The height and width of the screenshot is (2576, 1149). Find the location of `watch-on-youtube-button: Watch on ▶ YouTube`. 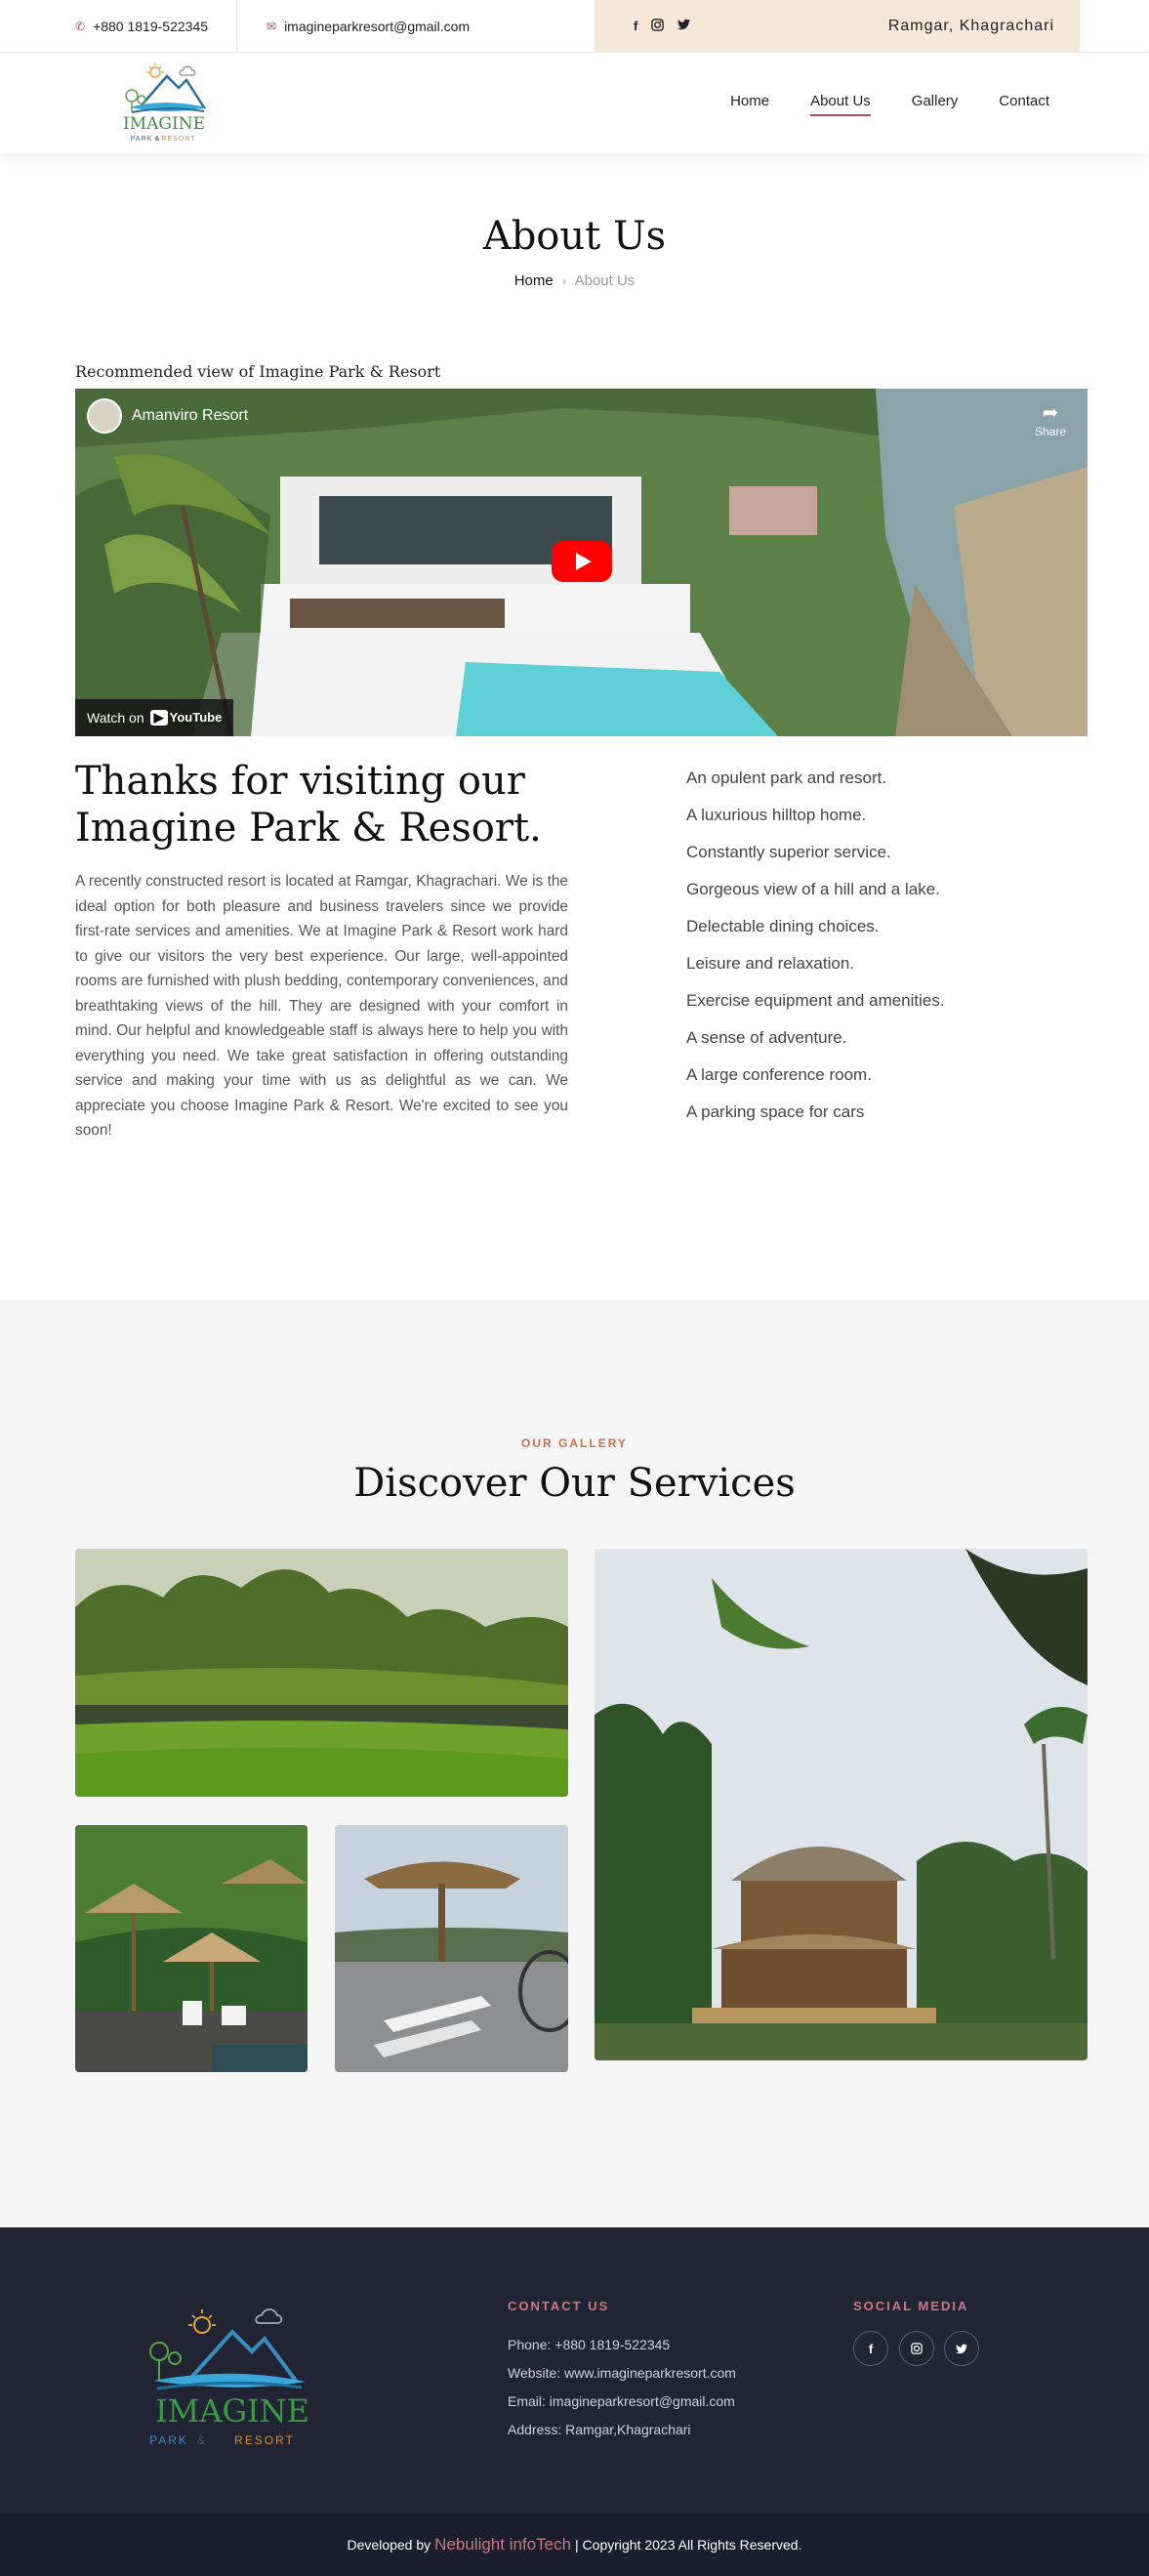

watch-on-youtube-button: Watch on ▶ YouTube is located at coordinates (154, 717).